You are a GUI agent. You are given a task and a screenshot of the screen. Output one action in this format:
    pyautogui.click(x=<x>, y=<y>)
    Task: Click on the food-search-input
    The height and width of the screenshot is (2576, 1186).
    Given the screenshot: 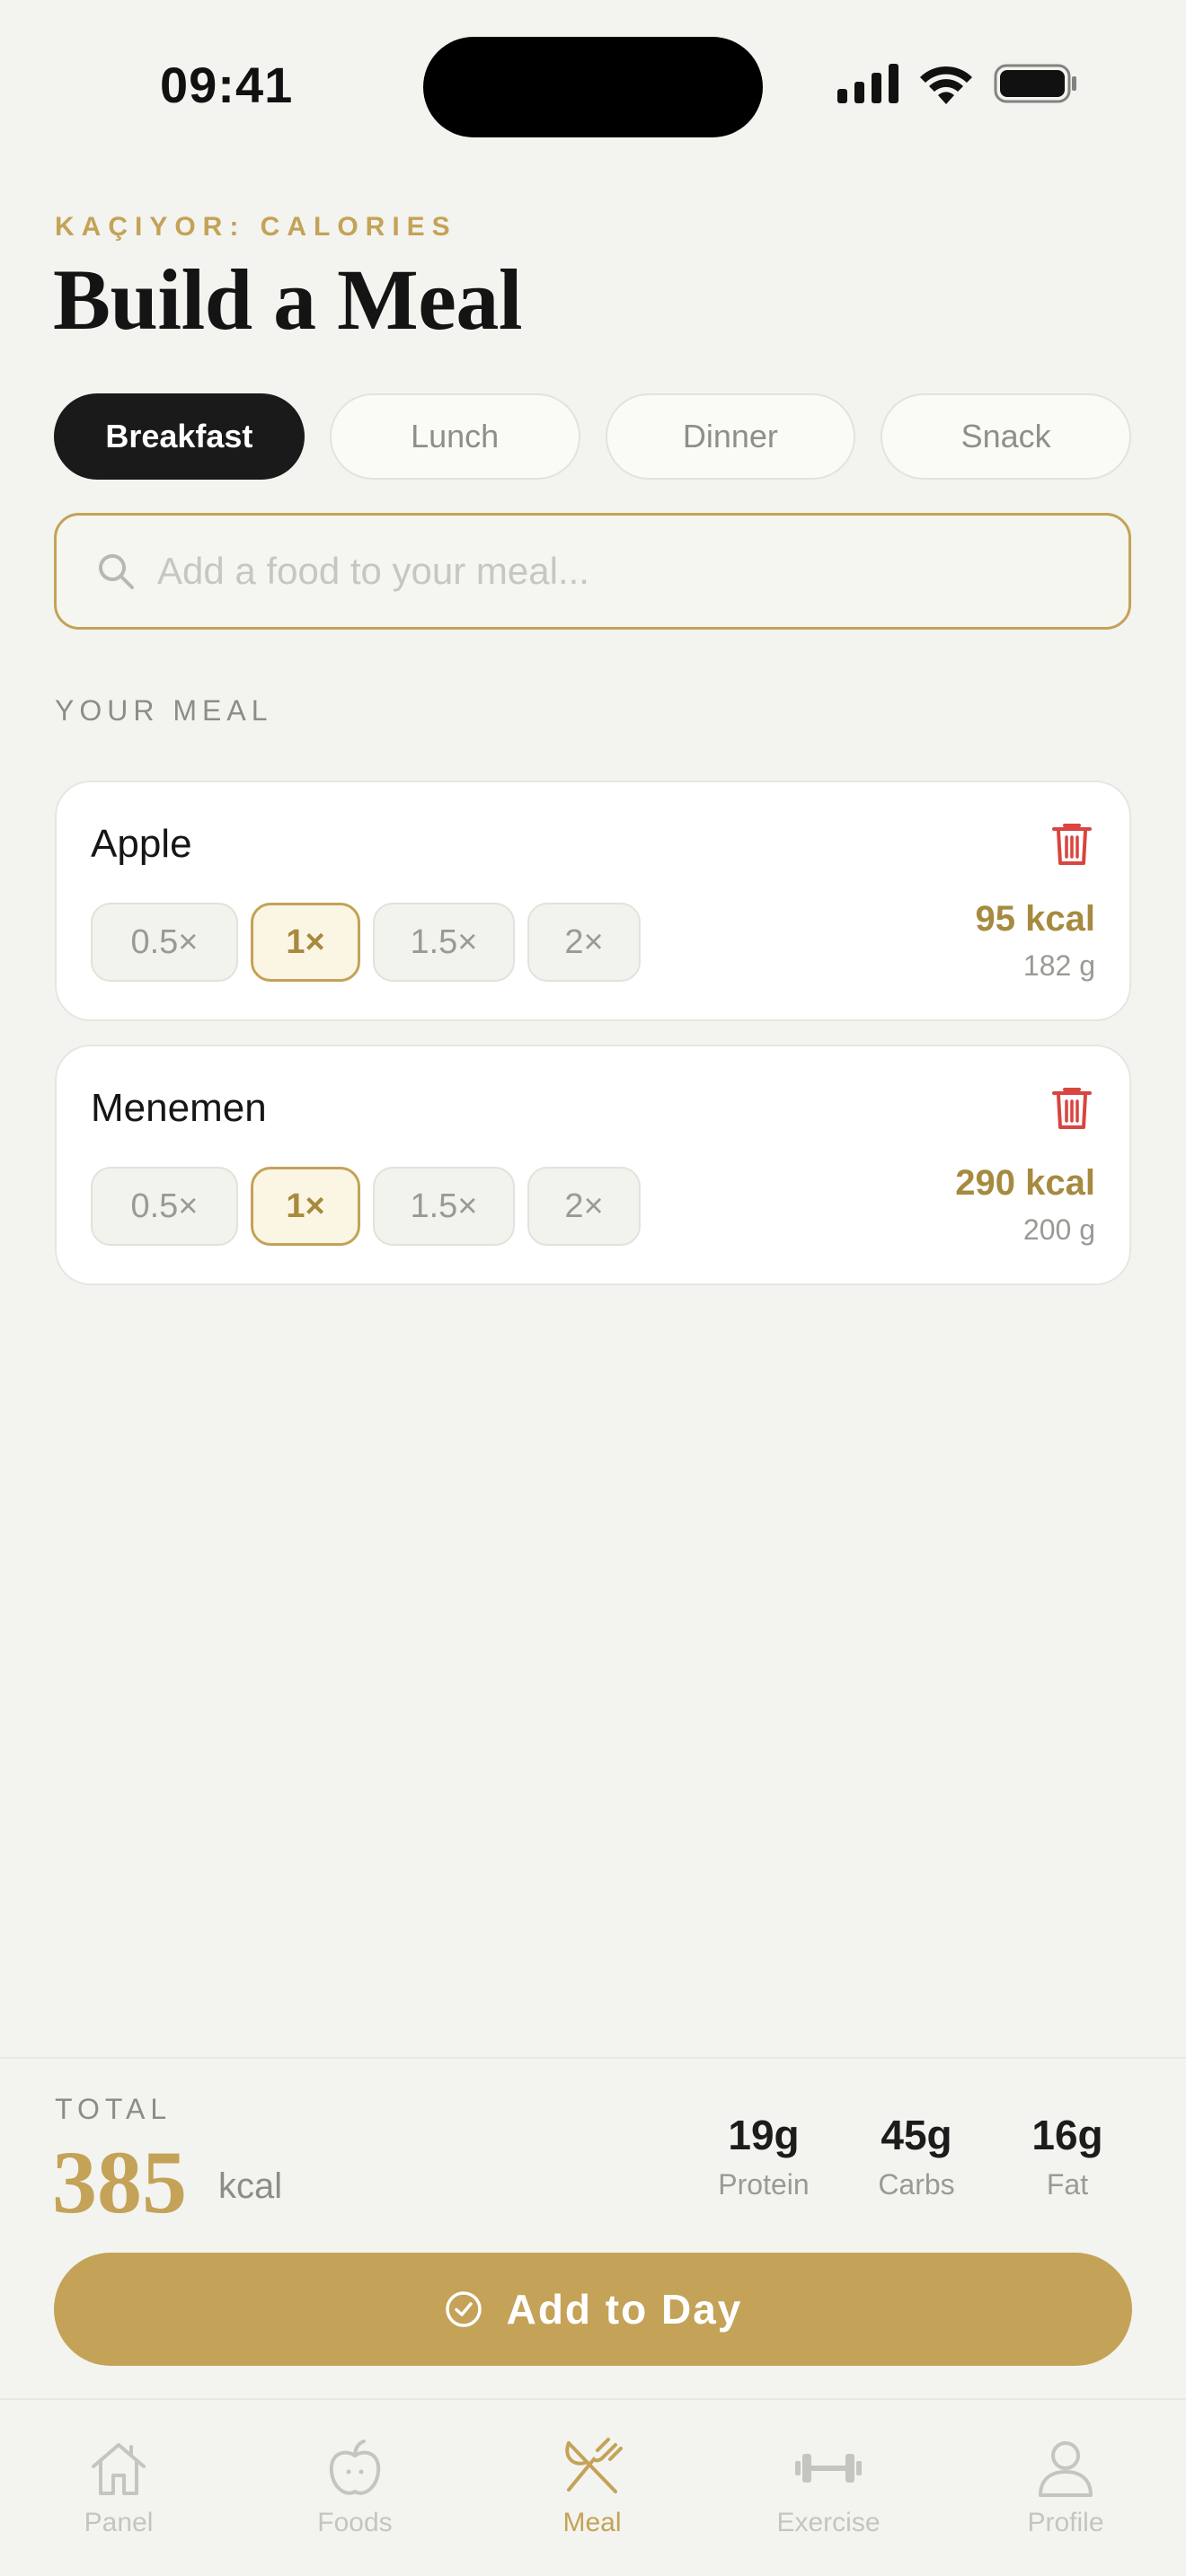 What is the action you would take?
    pyautogui.click(x=606, y=571)
    